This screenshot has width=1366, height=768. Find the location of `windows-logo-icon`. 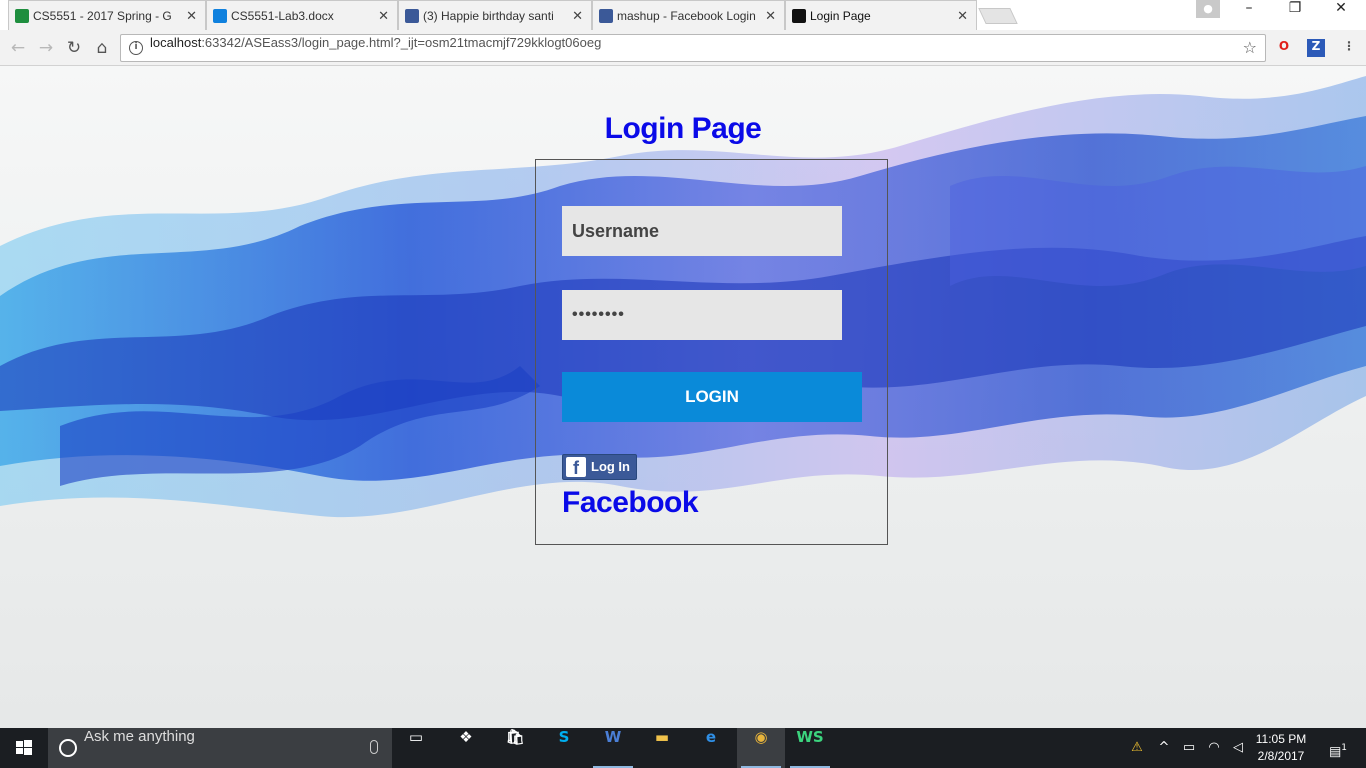

windows-logo-icon is located at coordinates (24, 747).